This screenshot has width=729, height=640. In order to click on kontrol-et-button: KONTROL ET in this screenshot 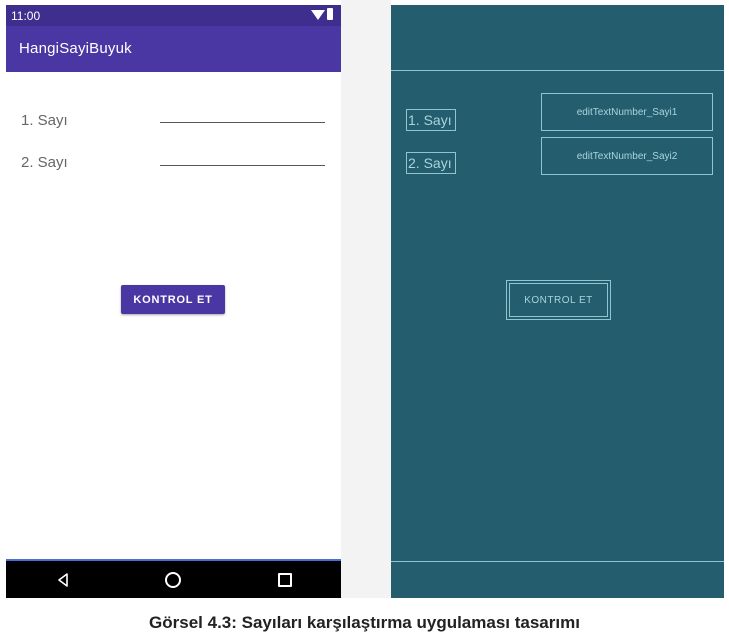, I will do `click(173, 299)`.